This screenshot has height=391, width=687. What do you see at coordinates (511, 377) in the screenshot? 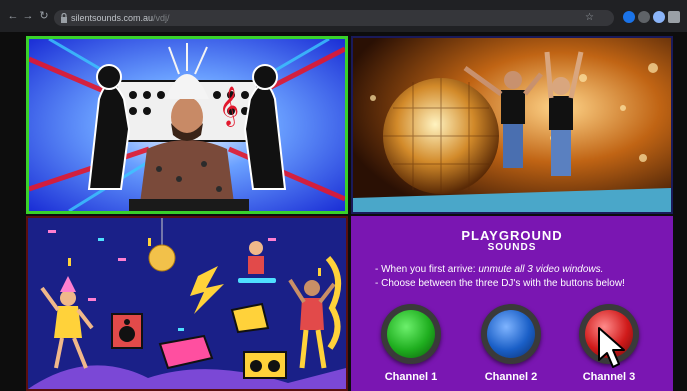
I see `channel-2-label: Channel 2` at bounding box center [511, 377].